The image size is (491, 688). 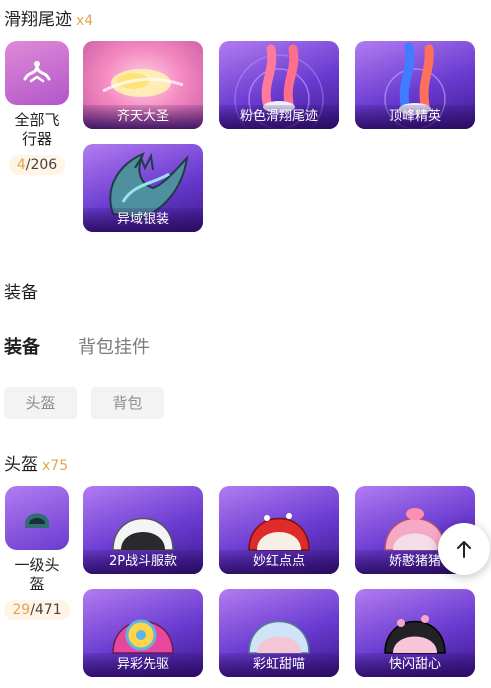 I want to click on trails-title: 滑翔尾迹, so click(x=38, y=20).